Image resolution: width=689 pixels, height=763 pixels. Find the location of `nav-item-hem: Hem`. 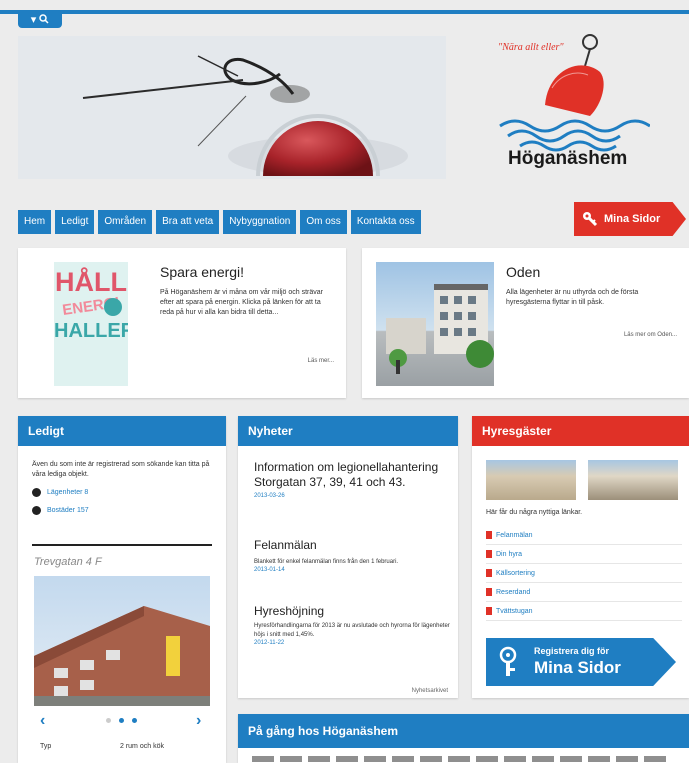

nav-item-hem: Hem is located at coordinates (35, 222).